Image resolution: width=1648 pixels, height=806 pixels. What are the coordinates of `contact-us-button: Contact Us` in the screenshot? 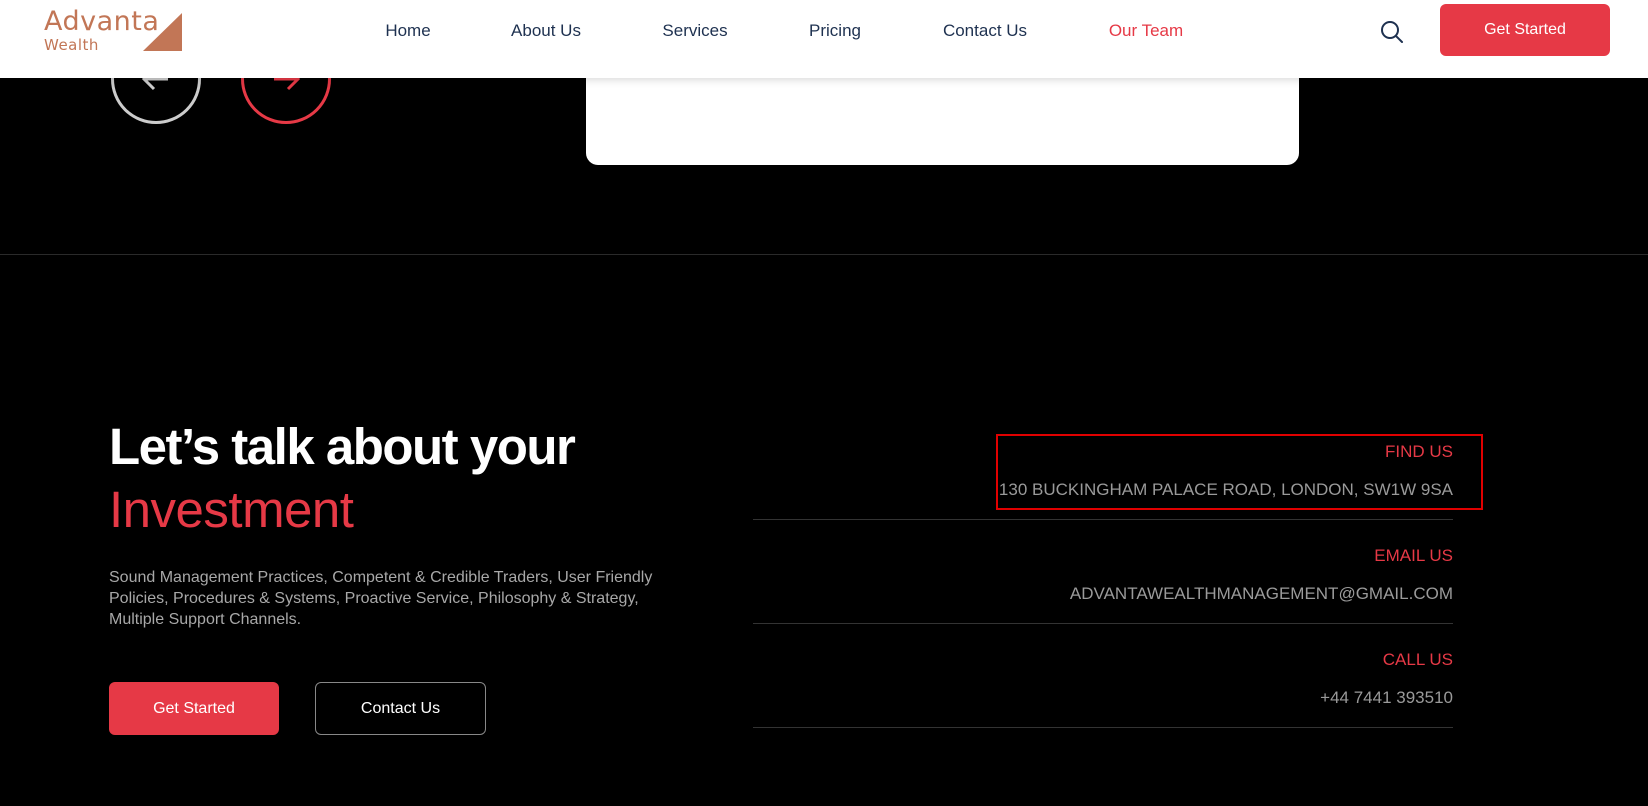 It's located at (400, 708).